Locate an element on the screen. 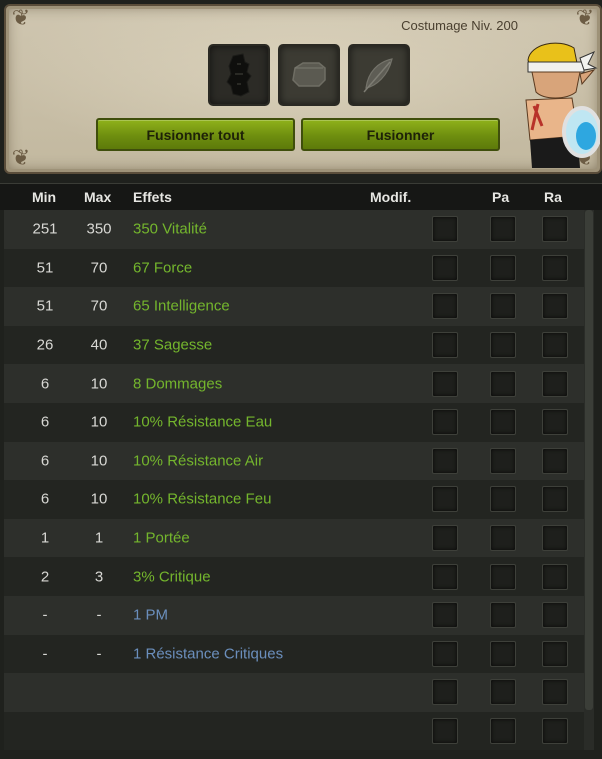 The width and height of the screenshot is (602, 759). corner-ornament-icon: ❦ is located at coordinates (585, 18).